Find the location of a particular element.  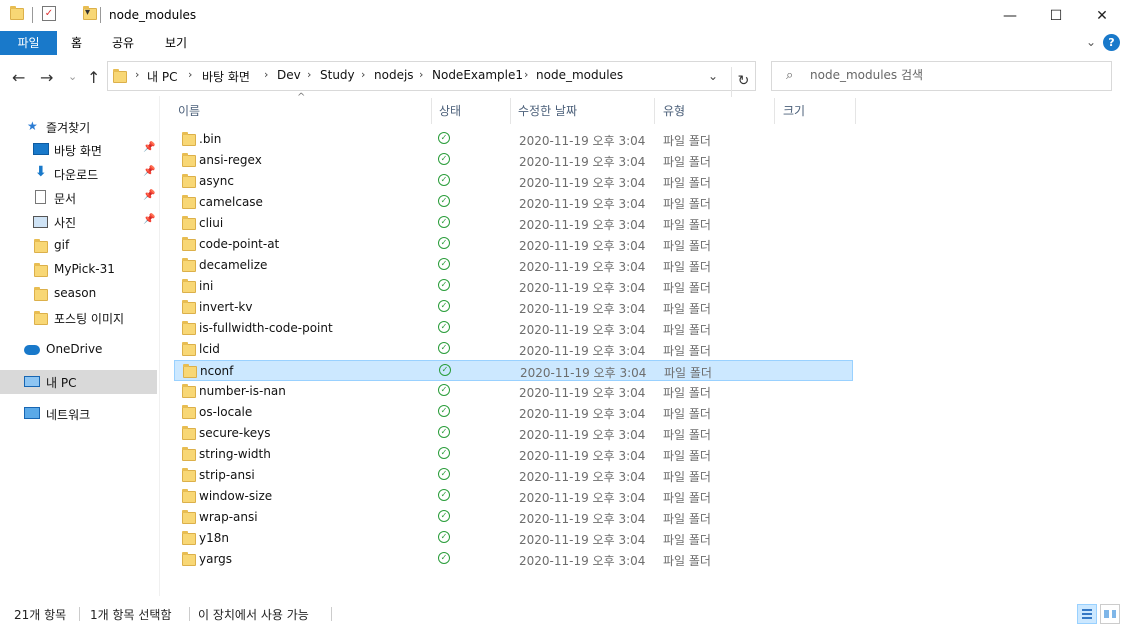

file-row: invert-kv ✓ 2020-11-19 오후 3:04 파일 폴더 is located at coordinates (513, 307).